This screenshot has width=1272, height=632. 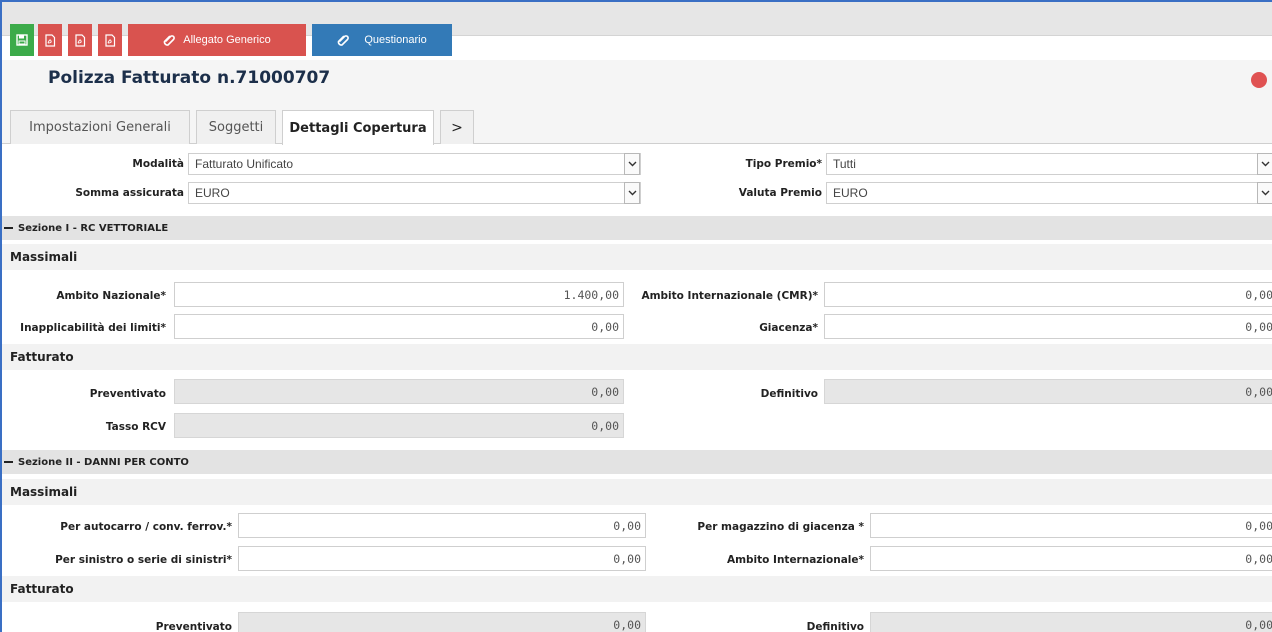 I want to click on modalita-value: Fatturato Unificato, so click(x=244, y=164).